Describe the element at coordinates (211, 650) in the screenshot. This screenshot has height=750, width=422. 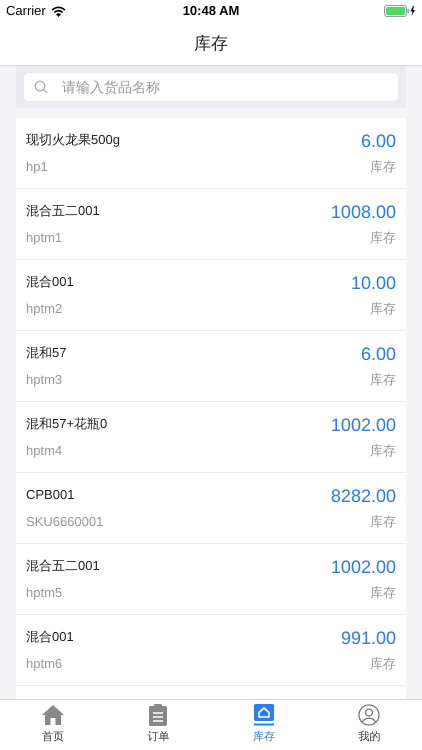
I see `stock-row: 混合001 hptm6 991.00 库存` at that location.